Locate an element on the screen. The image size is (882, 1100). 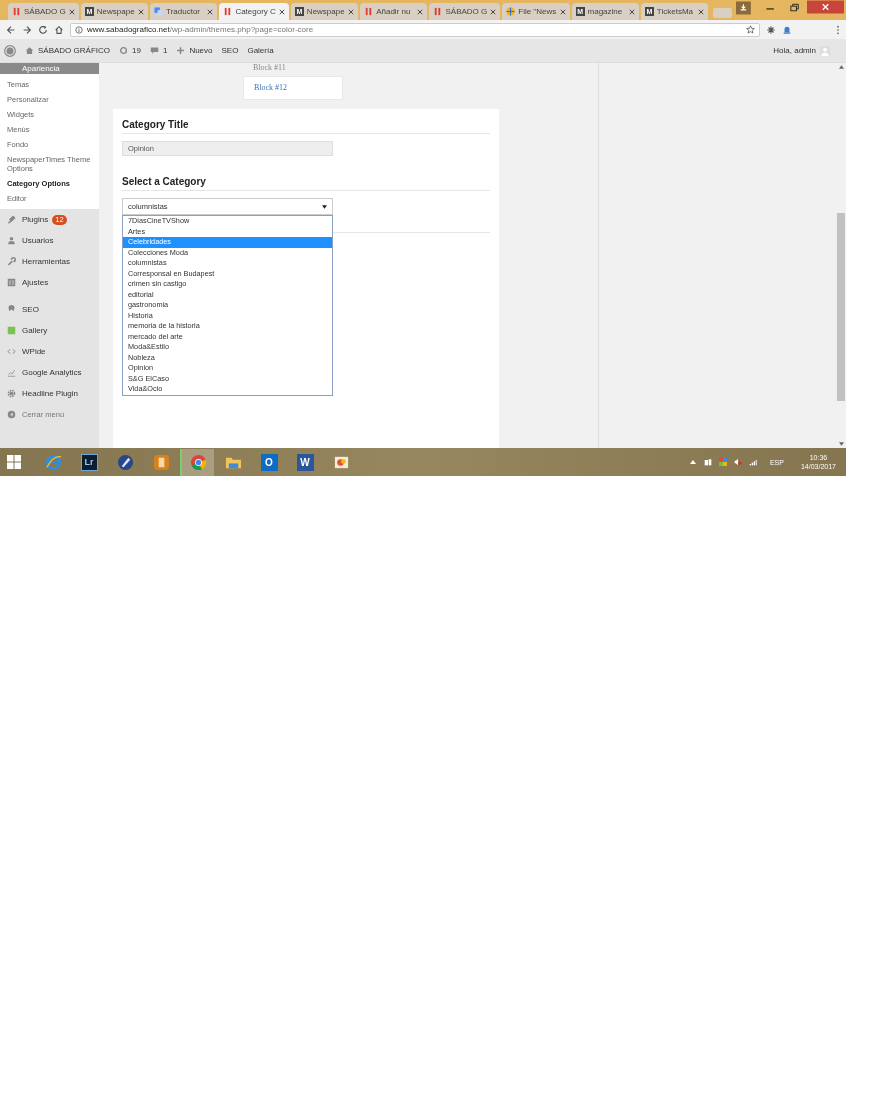
code-icon is located at coordinates (11, 351).